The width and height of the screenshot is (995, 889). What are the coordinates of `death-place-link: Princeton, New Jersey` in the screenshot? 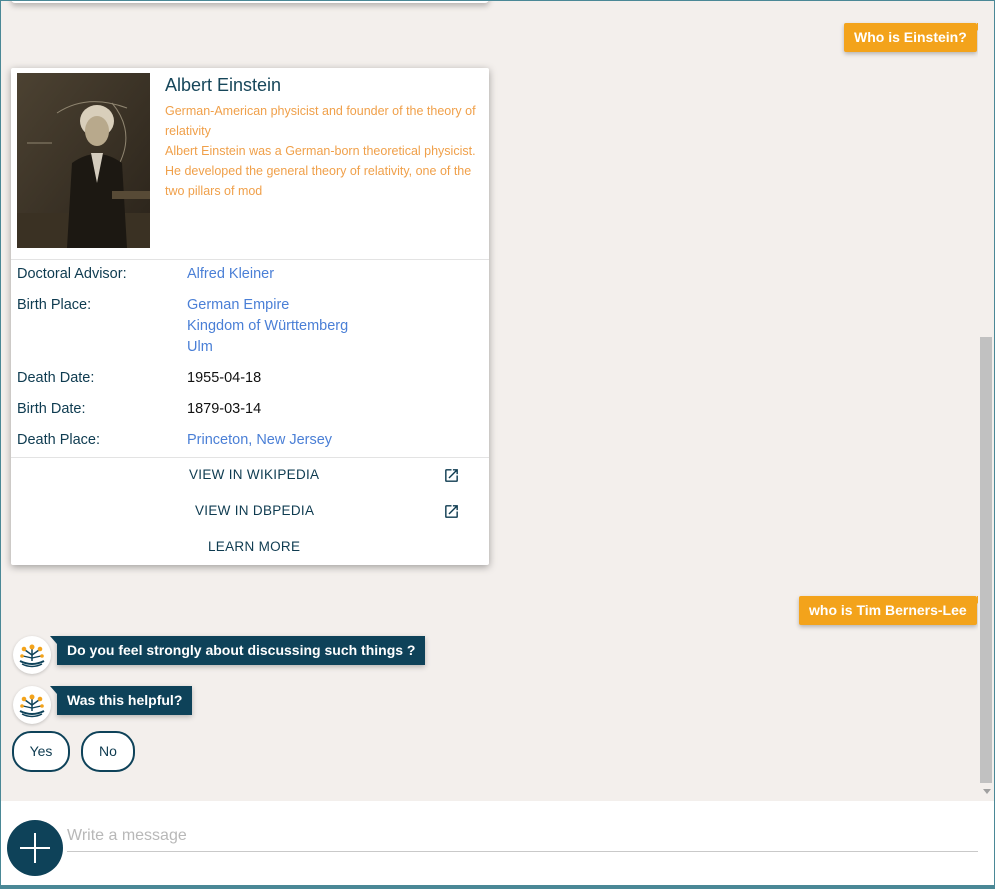 It's located at (259, 440).